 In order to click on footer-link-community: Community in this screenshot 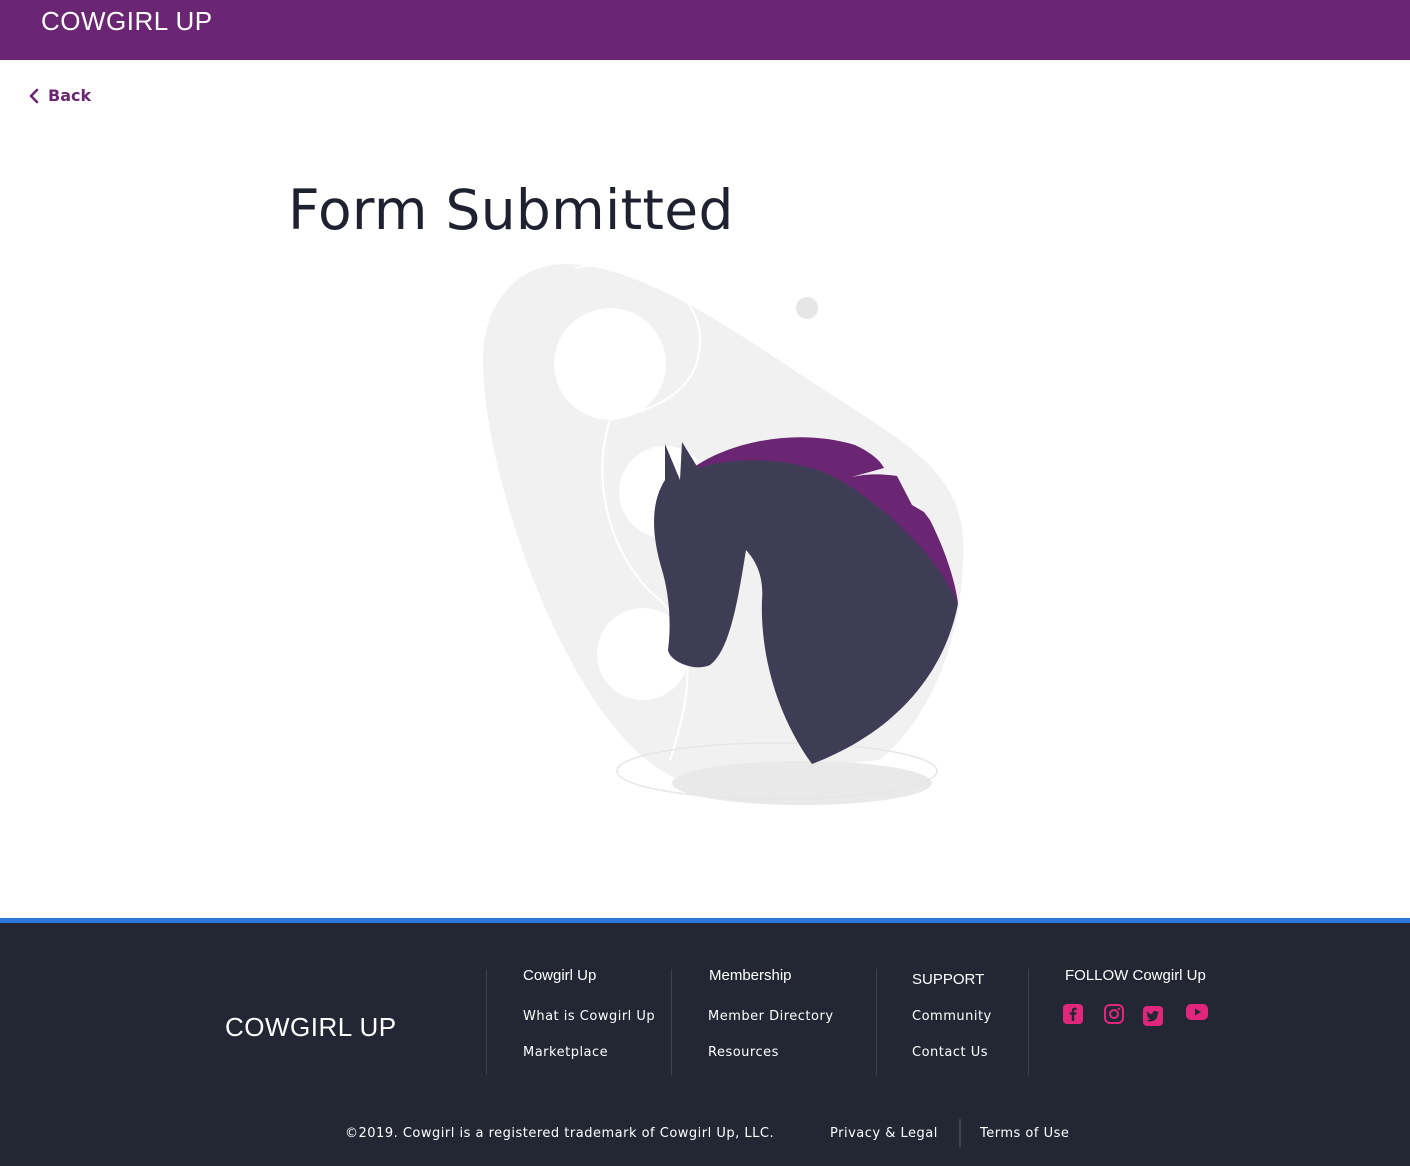, I will do `click(952, 1016)`.